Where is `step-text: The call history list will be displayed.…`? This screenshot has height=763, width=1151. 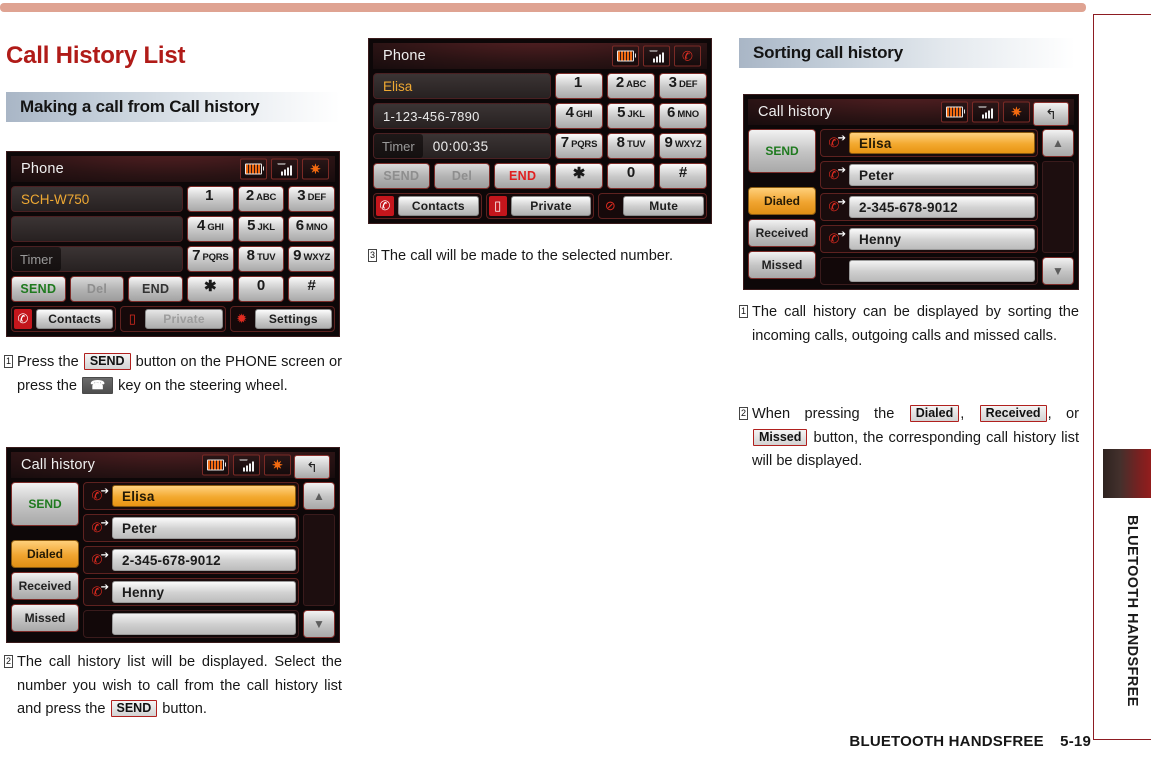 step-text: The call history list will be displayed.… is located at coordinates (179, 686).